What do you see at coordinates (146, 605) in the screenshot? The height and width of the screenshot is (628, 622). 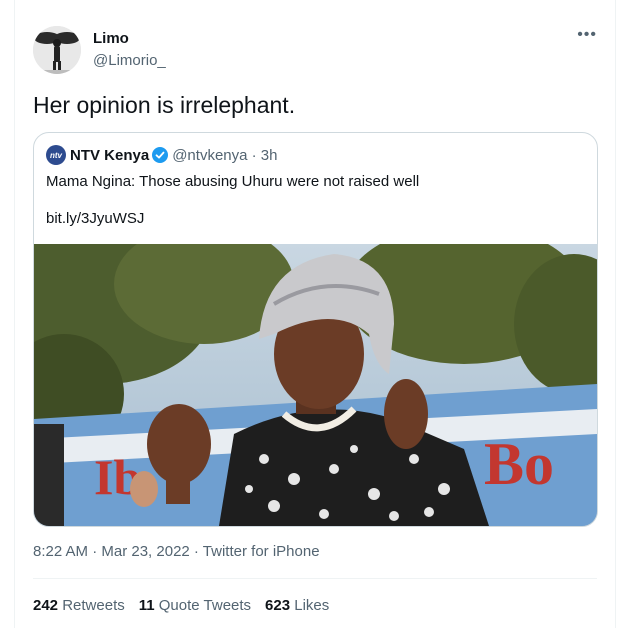 I see `quote-tweets-count: 11` at bounding box center [146, 605].